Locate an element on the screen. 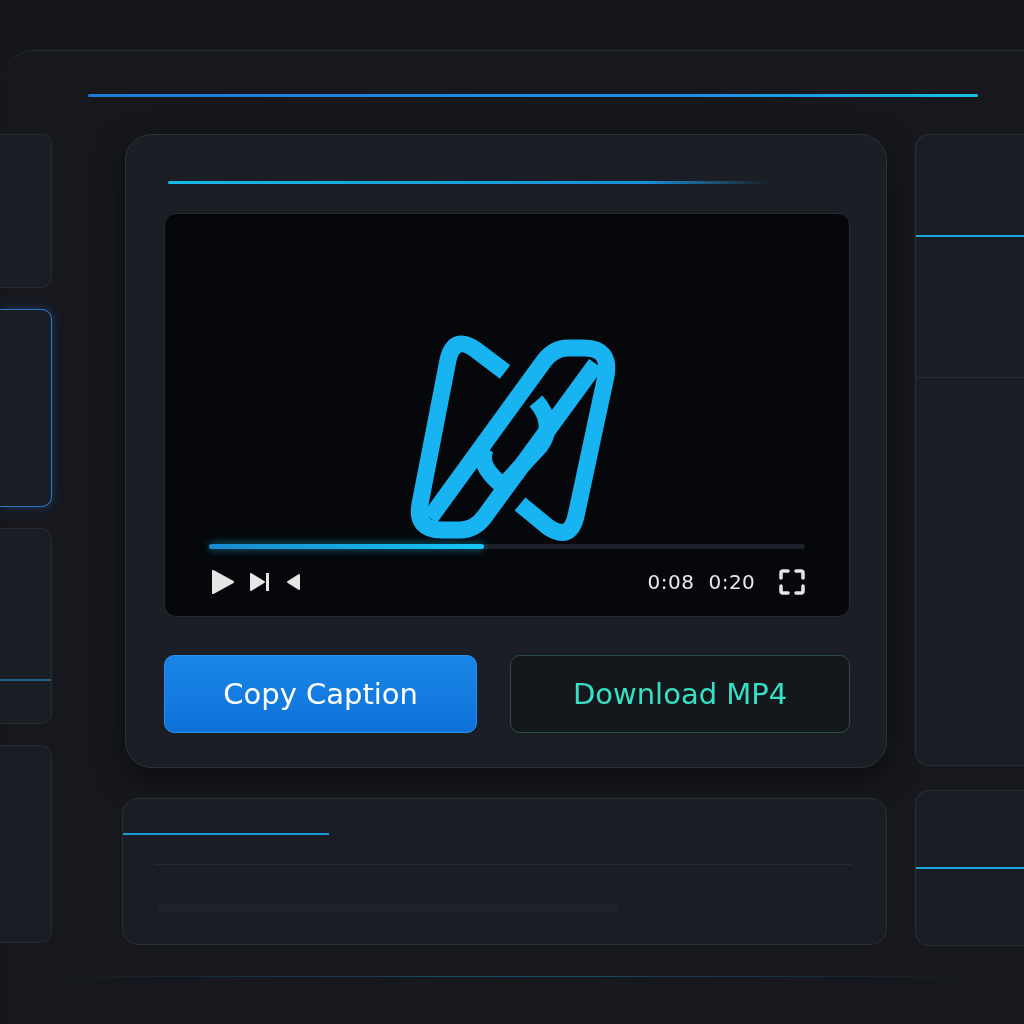  back-button is located at coordinates (293, 582).